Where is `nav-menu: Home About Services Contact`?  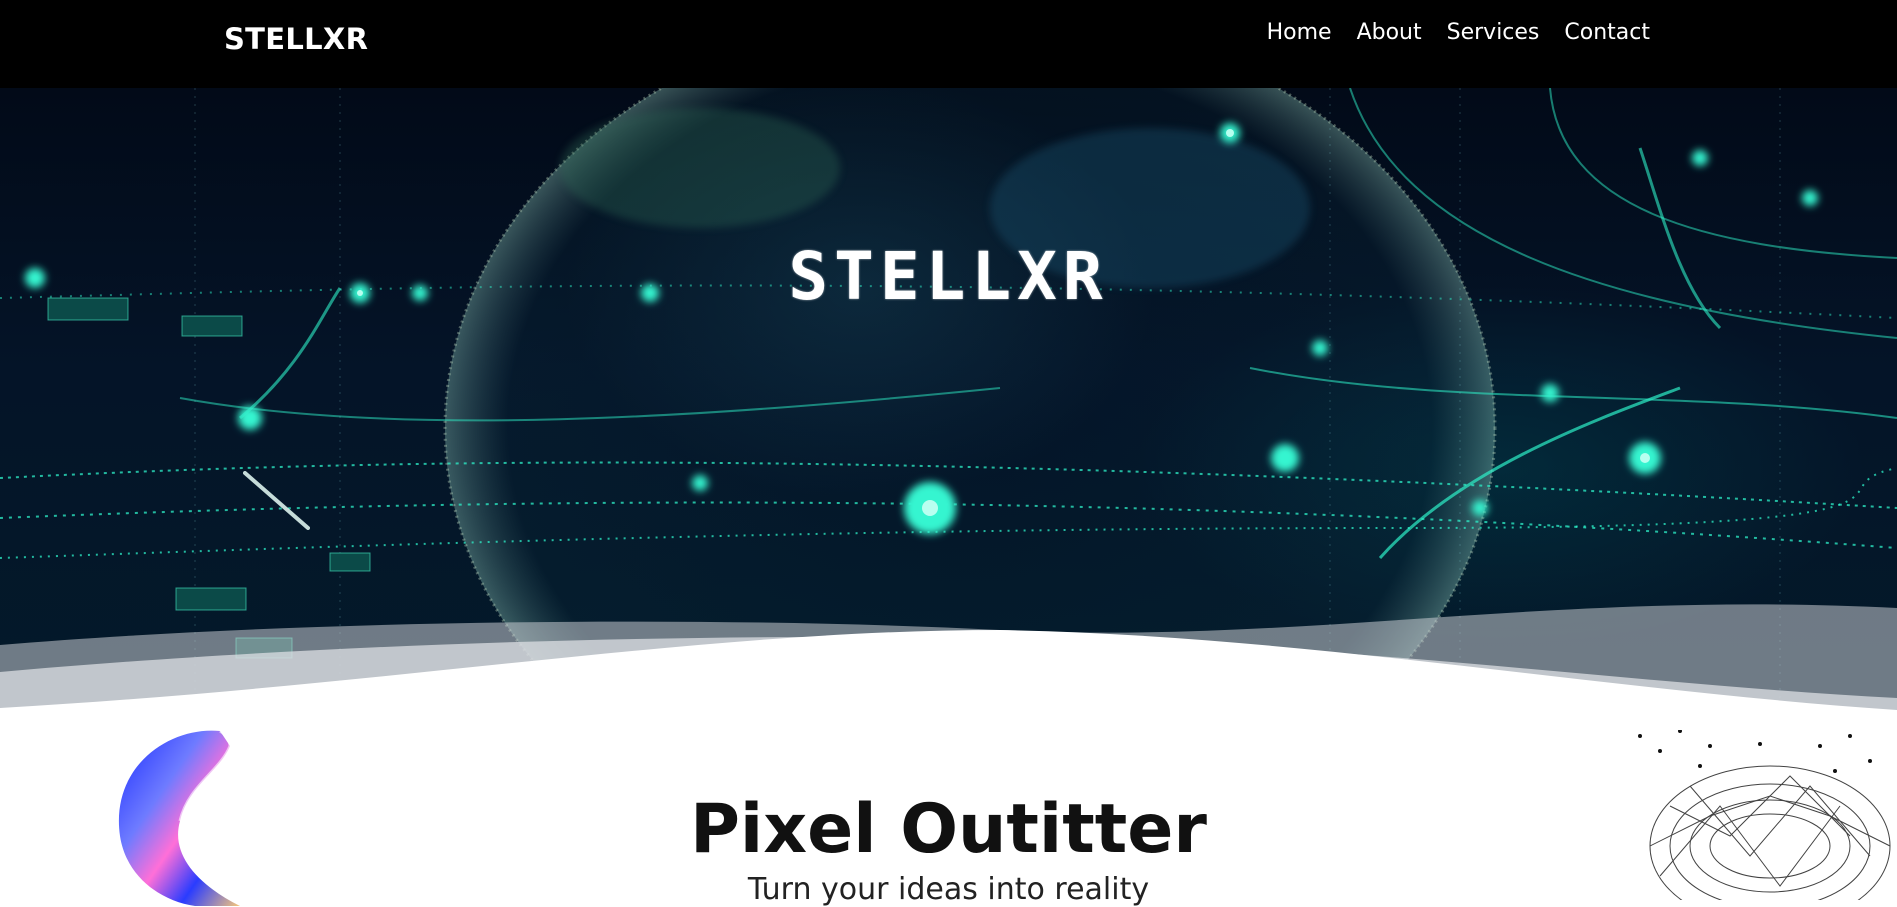 nav-menu: Home About Services Contact is located at coordinates (1458, 32).